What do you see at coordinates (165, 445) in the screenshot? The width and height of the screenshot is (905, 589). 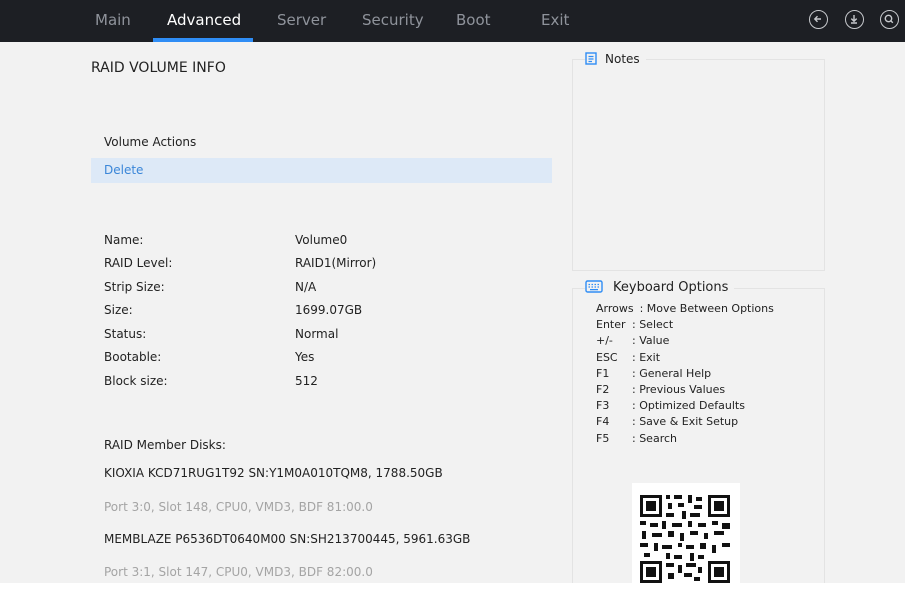 I see `member-disks-label: RAID Member Disks:` at bounding box center [165, 445].